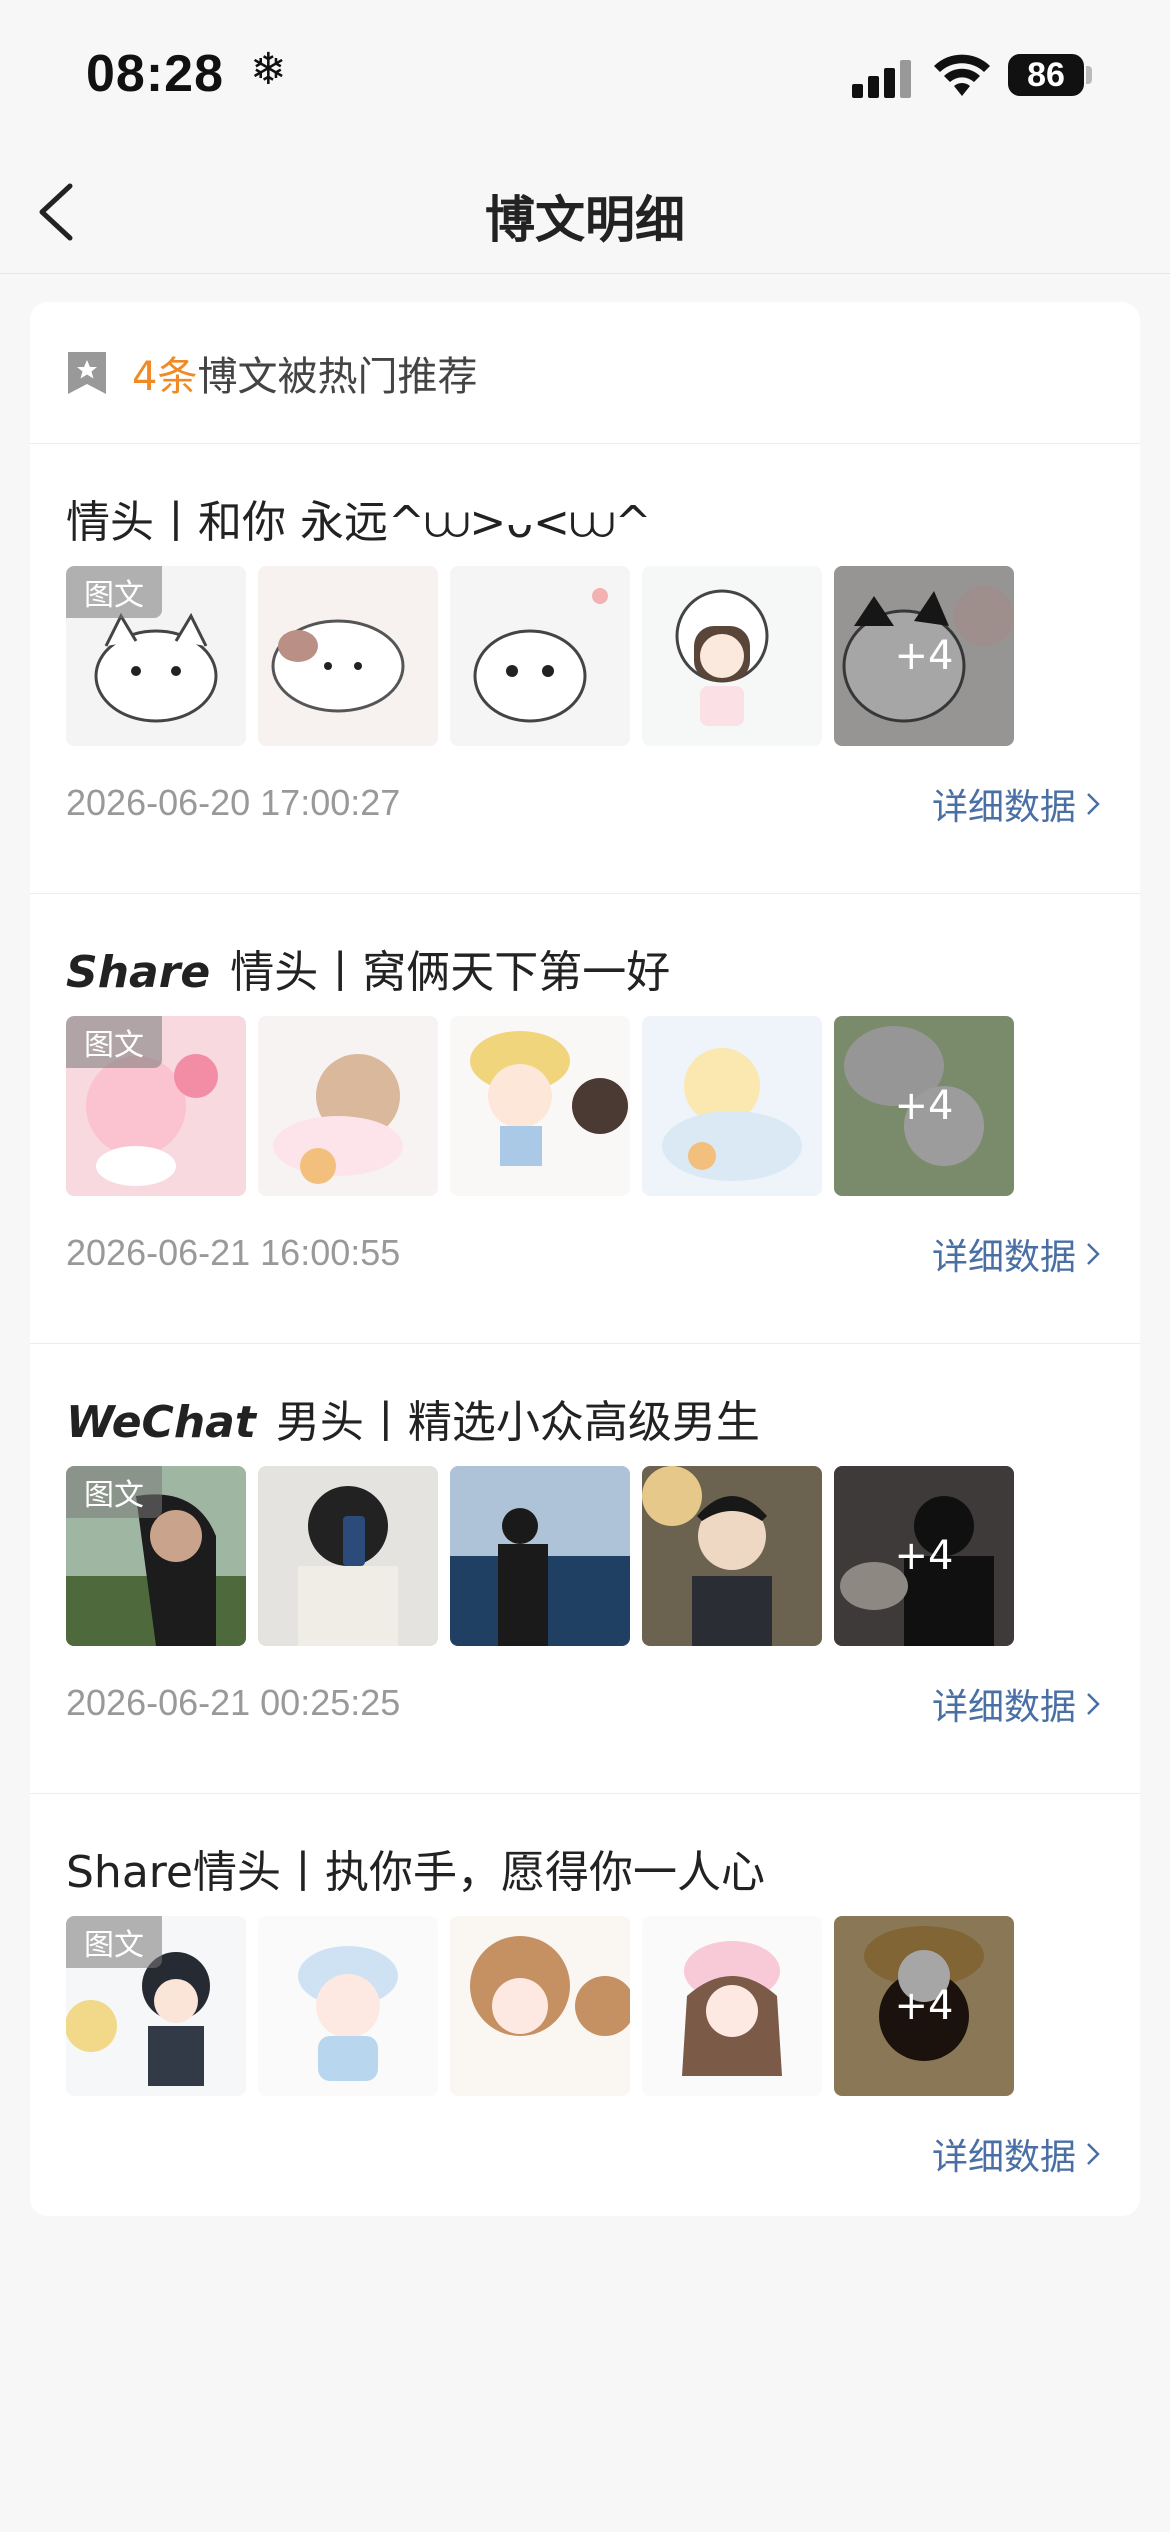 Image resolution: width=1170 pixels, height=2532 pixels. I want to click on post-date: 2026-06-21 16:00:55, so click(233, 1252).